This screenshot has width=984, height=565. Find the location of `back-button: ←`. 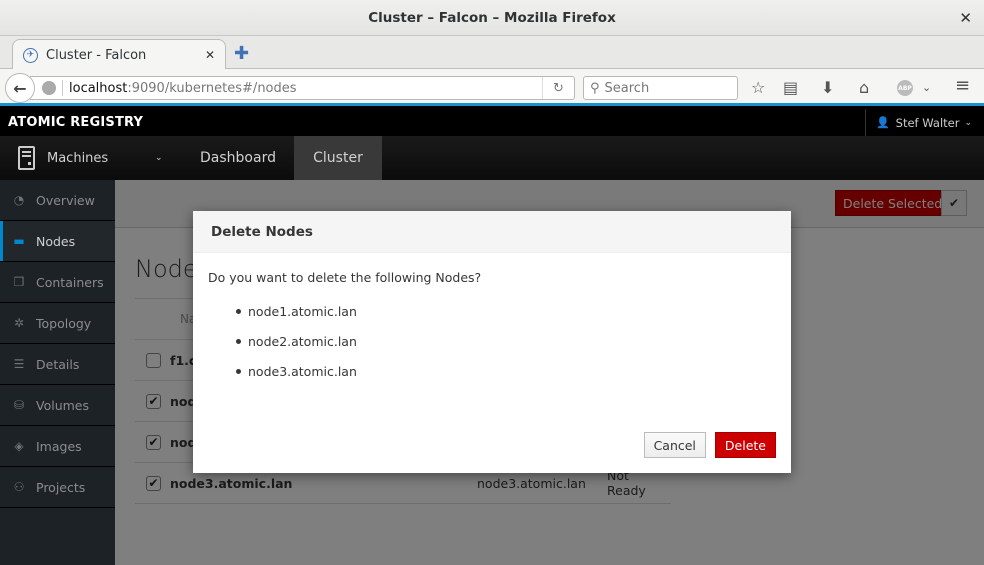

back-button: ← is located at coordinates (20, 88).